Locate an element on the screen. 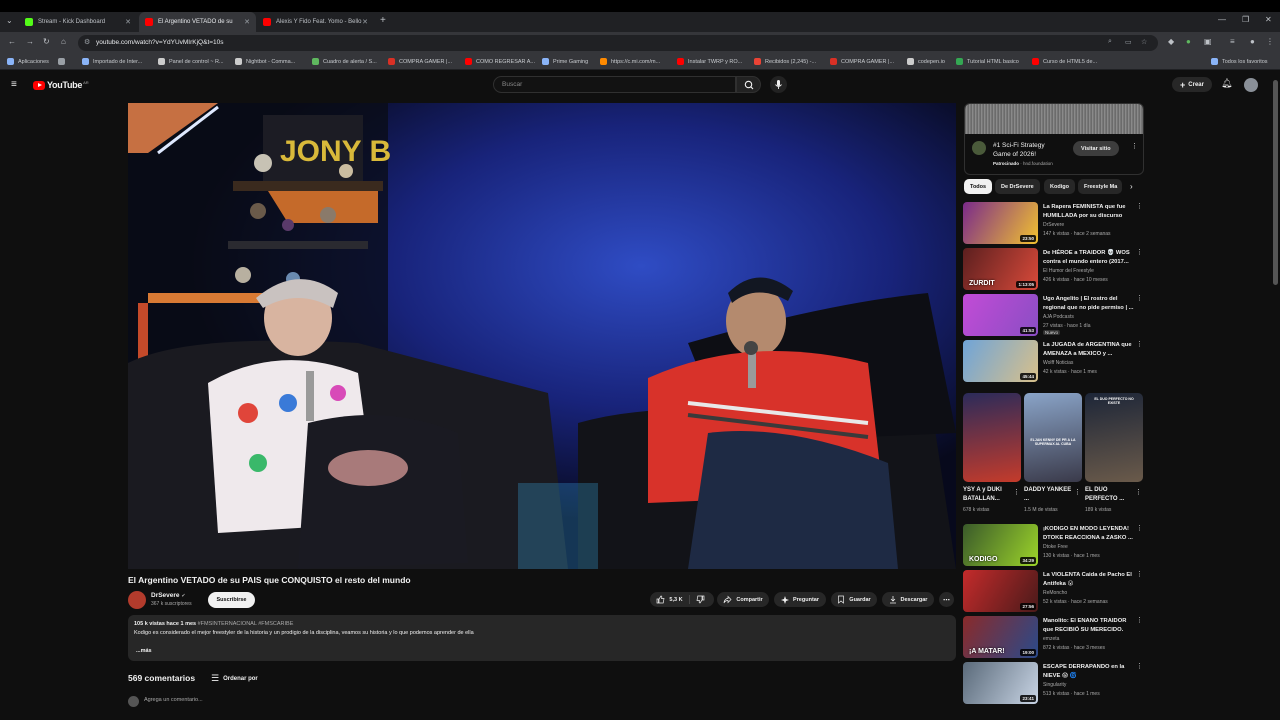  chip-de-drsevere: De DrSevere is located at coordinates (1017, 186).